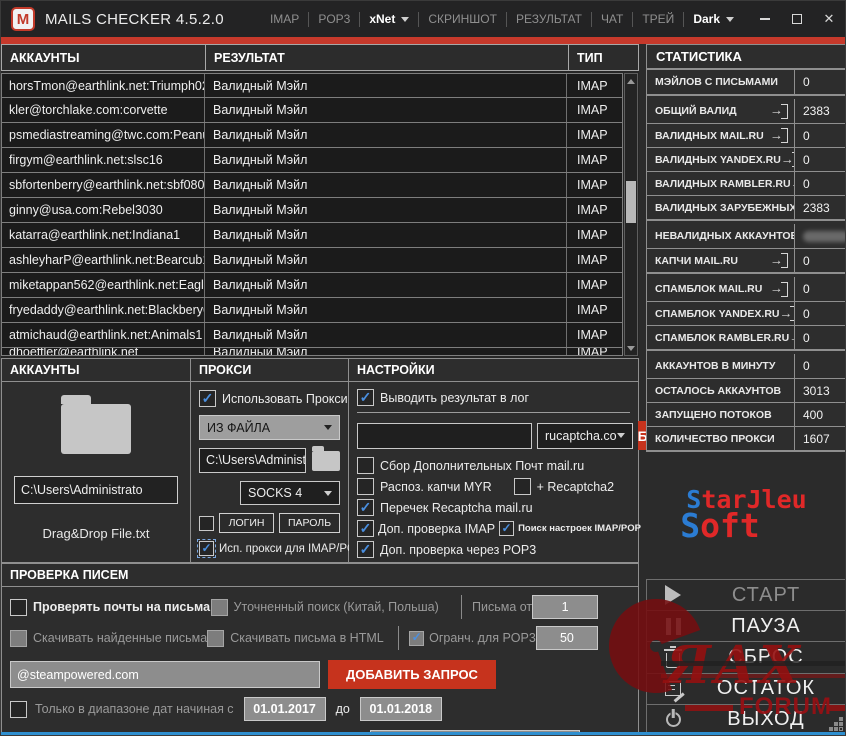 This screenshot has height=736, width=846. Describe the element at coordinates (444, 435) in the screenshot. I see `captcha-key-input` at that location.